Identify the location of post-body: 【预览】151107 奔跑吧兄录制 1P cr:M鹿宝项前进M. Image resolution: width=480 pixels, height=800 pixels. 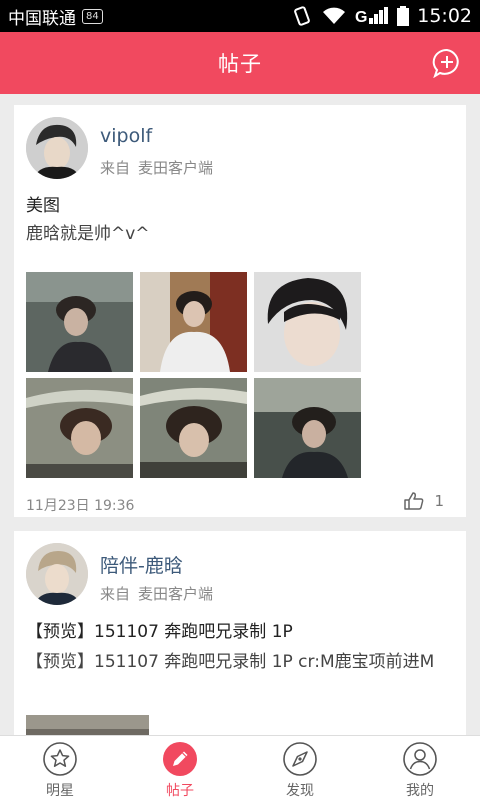
(230, 662).